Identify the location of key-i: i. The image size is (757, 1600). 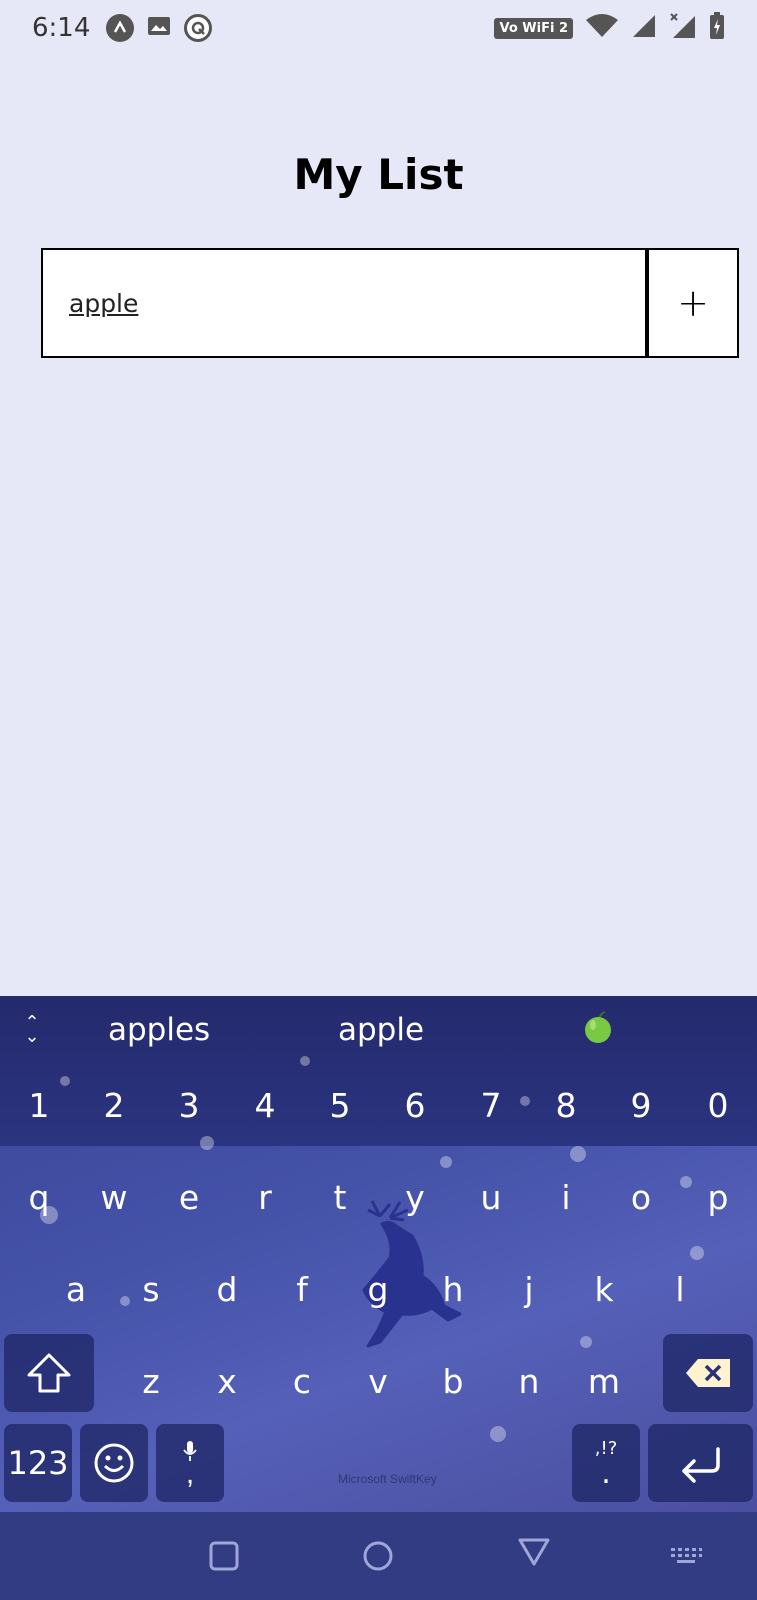
(566, 1198).